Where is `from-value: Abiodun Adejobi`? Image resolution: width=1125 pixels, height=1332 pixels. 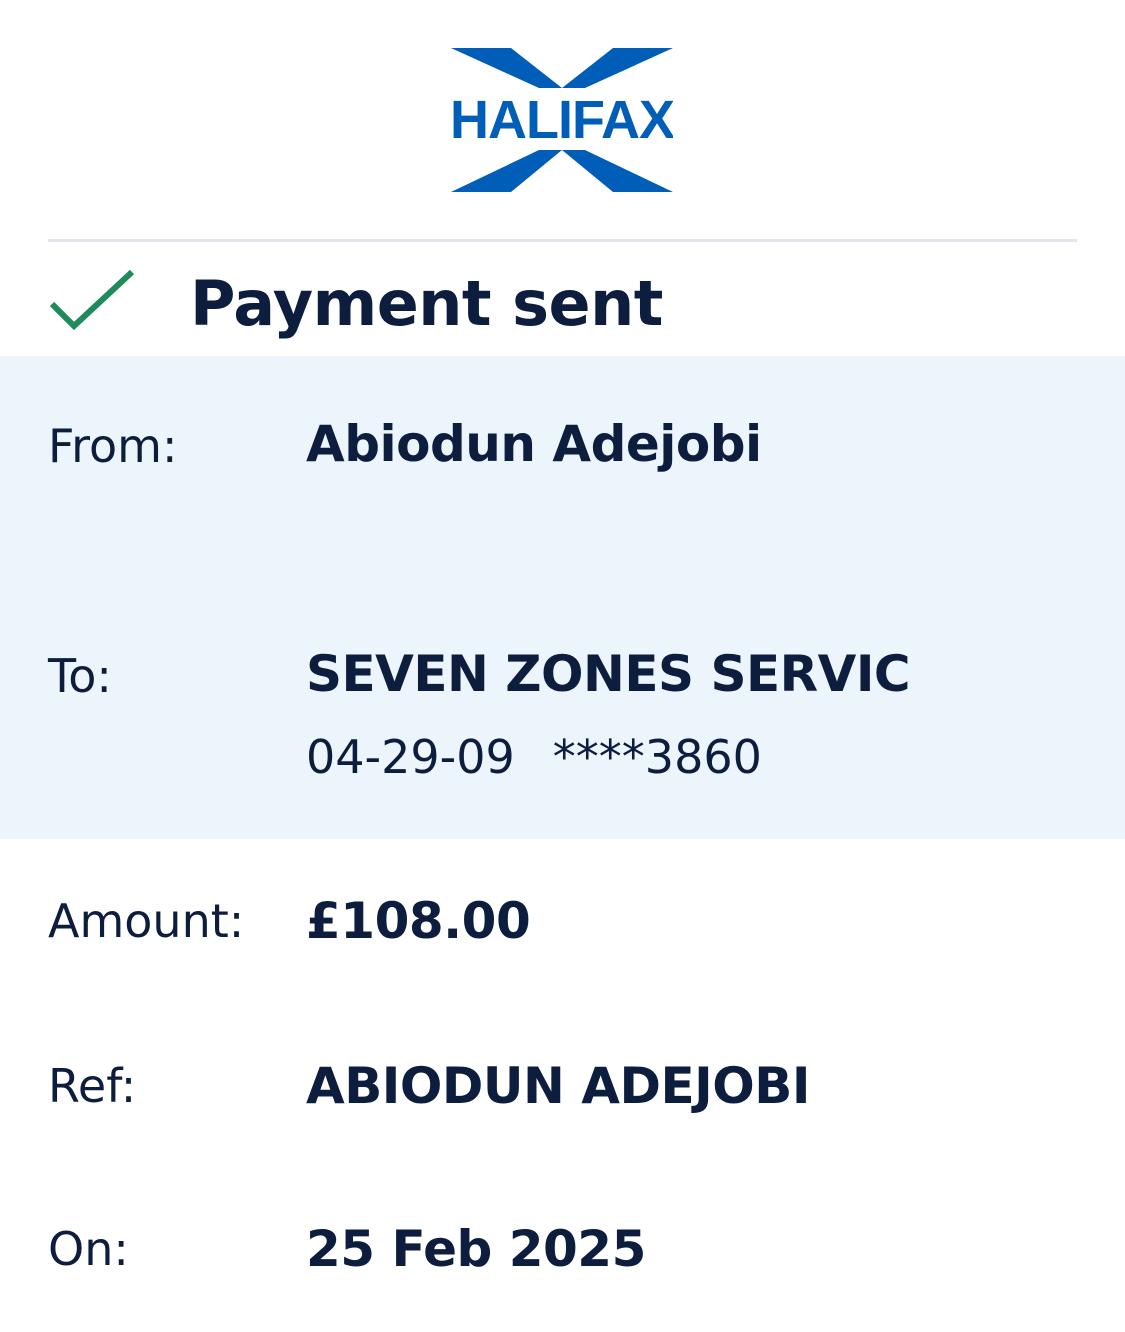
from-value: Abiodun Adejobi is located at coordinates (534, 444).